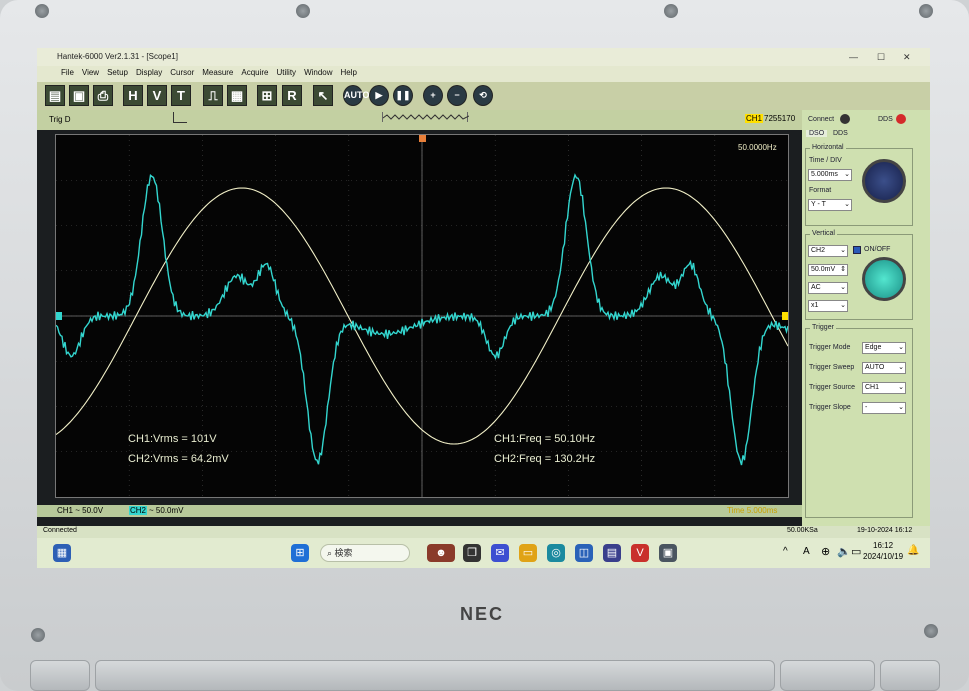 The image size is (969, 691). What do you see at coordinates (433, 95) in the screenshot?
I see `zoom-in-icon: +` at bounding box center [433, 95].